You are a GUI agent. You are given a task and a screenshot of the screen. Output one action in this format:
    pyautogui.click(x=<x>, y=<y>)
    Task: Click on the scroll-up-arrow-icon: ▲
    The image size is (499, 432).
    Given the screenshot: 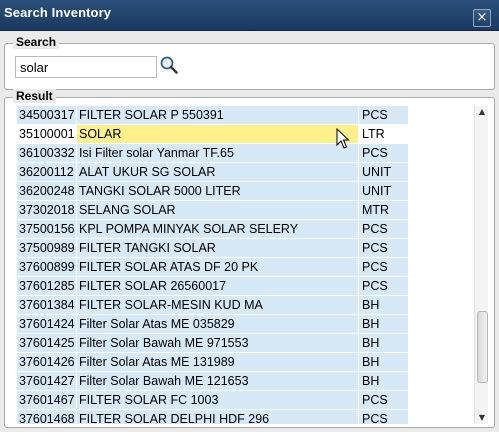 What is the action you would take?
    pyautogui.click(x=482, y=112)
    